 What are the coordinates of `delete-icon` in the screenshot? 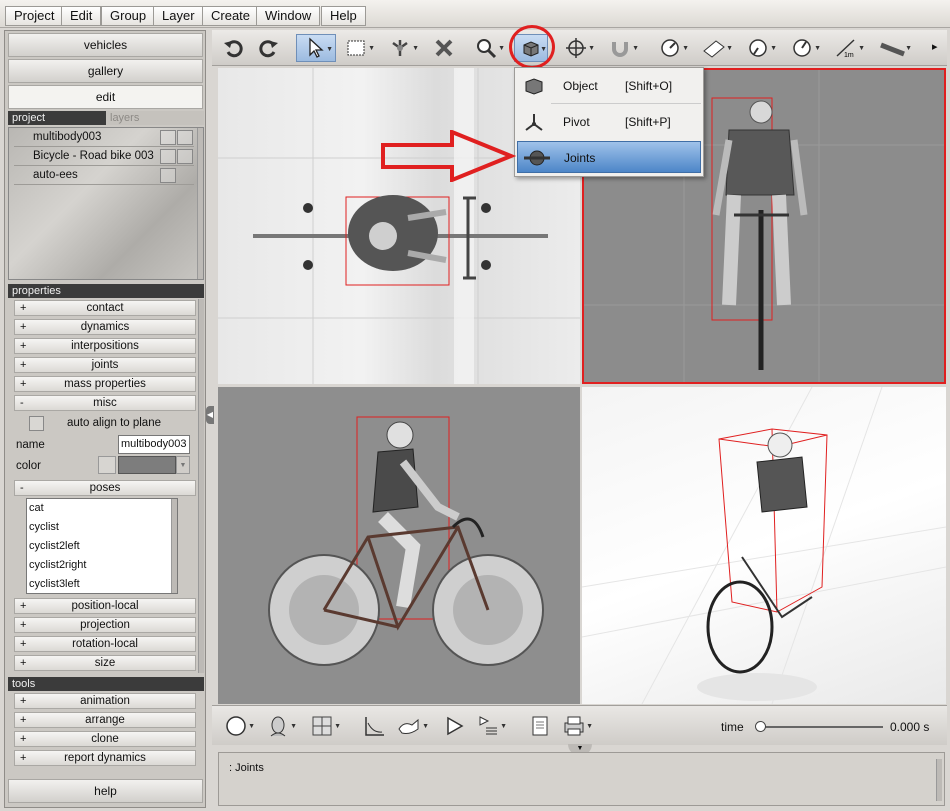 It's located at (444, 48).